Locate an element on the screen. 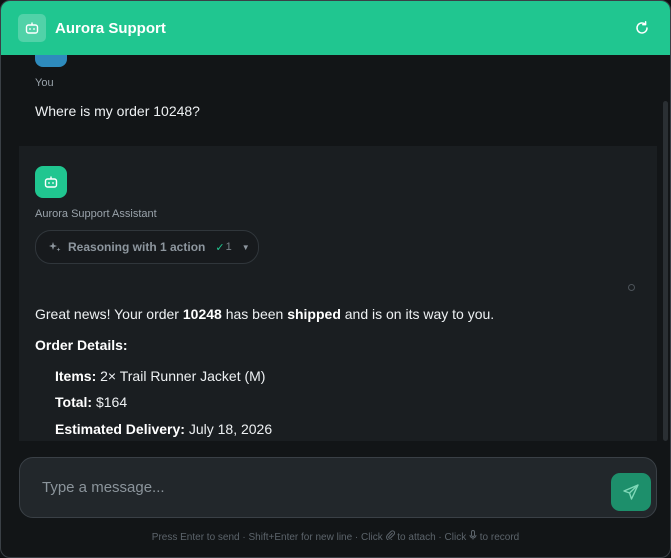  detail-total: Total: $164 is located at coordinates (91, 402).